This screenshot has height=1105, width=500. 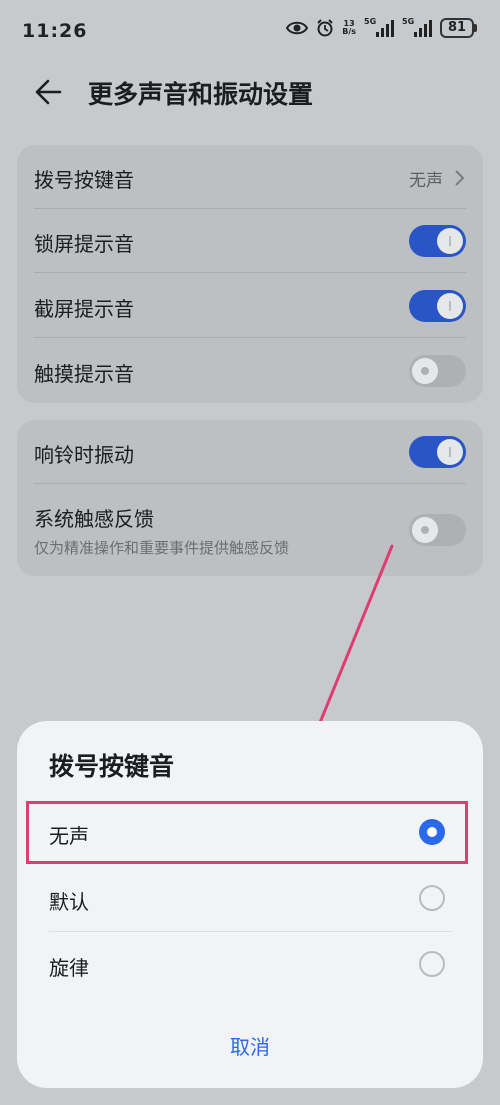 What do you see at coordinates (250, 1045) in the screenshot?
I see `cancel-button: 取消` at bounding box center [250, 1045].